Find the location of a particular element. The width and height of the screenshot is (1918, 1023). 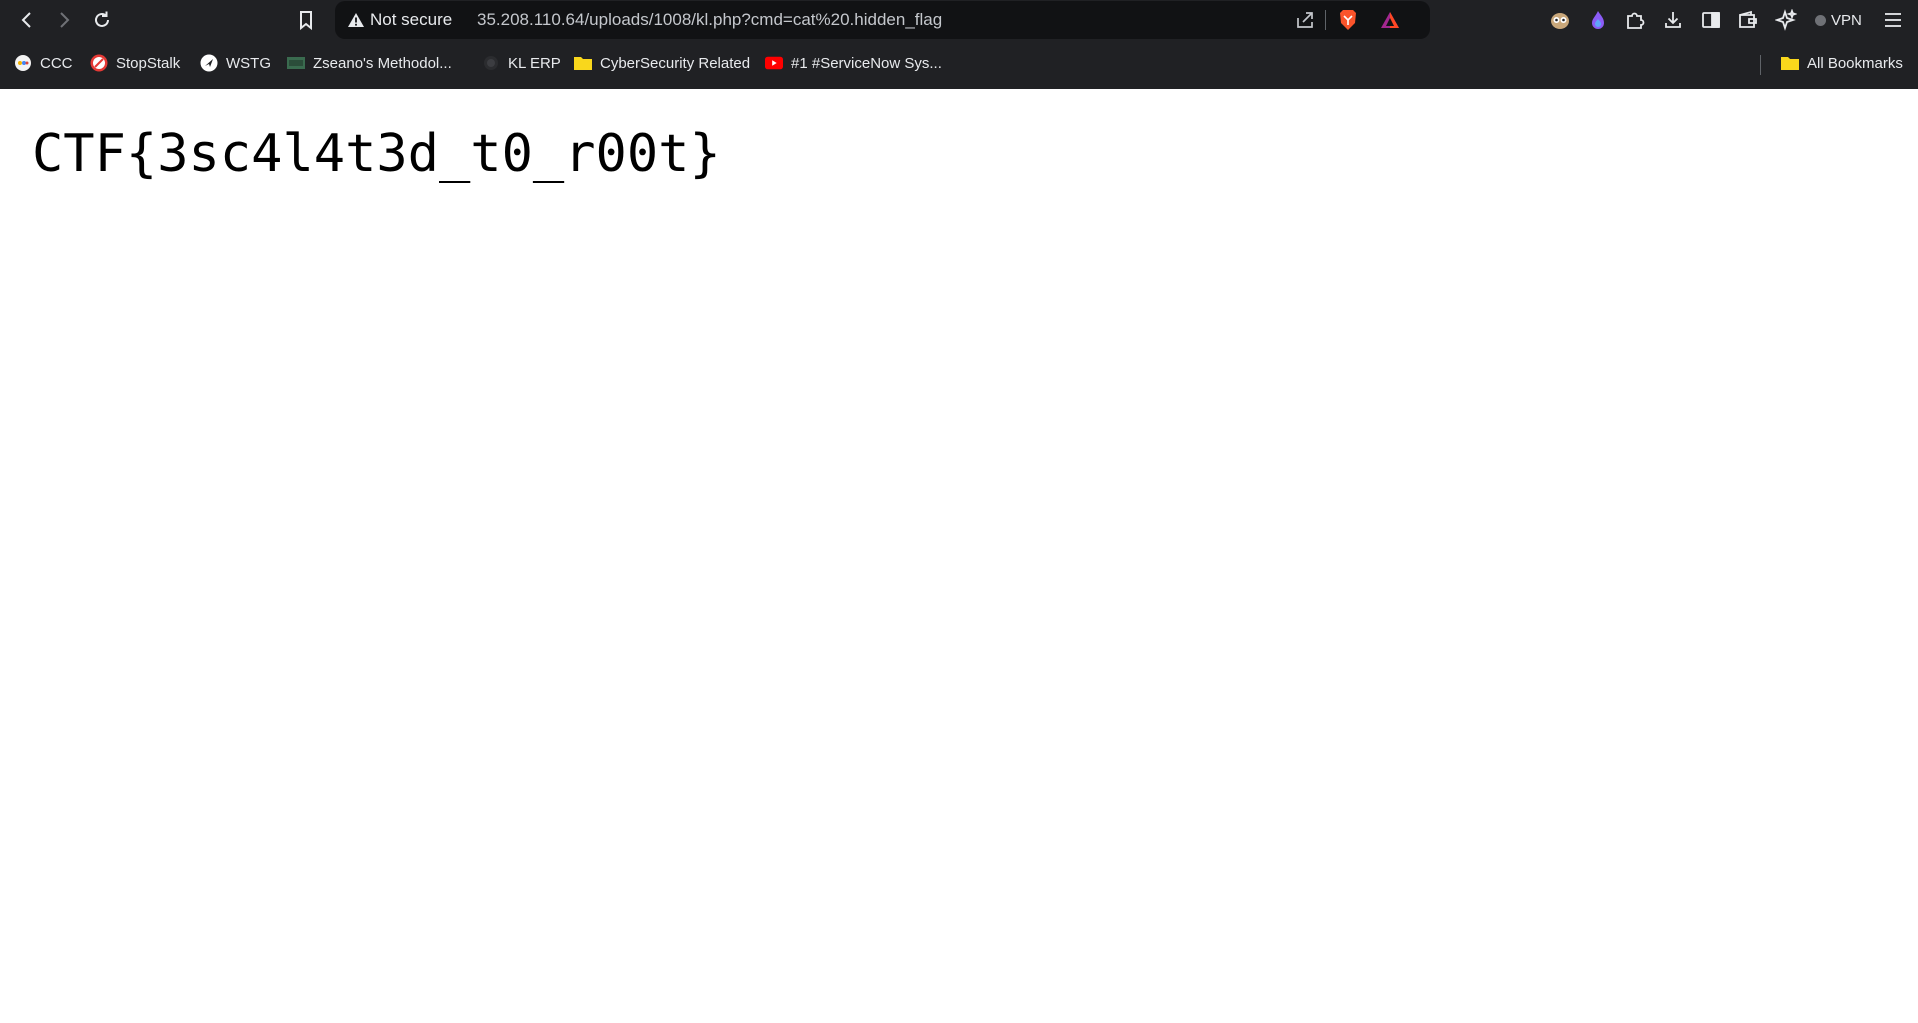

chevron-left-icon is located at coordinates (26, 20).